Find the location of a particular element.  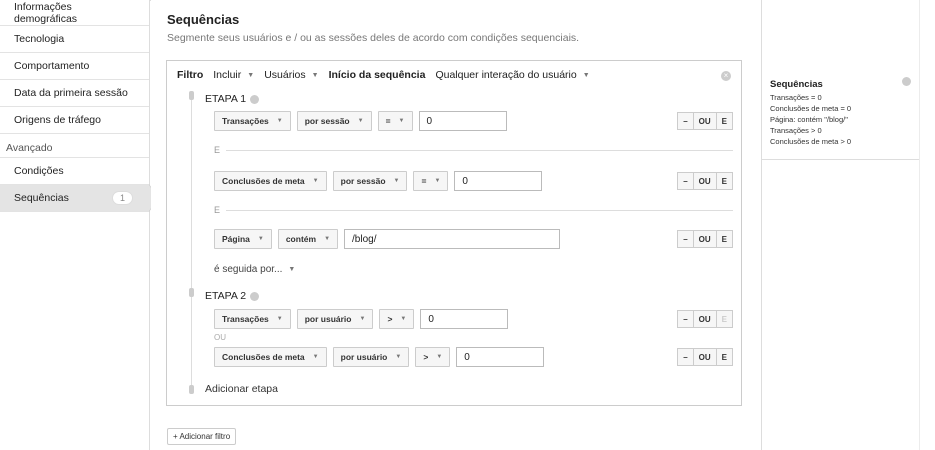

step1-condition-3: Página ▼ contém ▼ /blog/ is located at coordinates (387, 239).